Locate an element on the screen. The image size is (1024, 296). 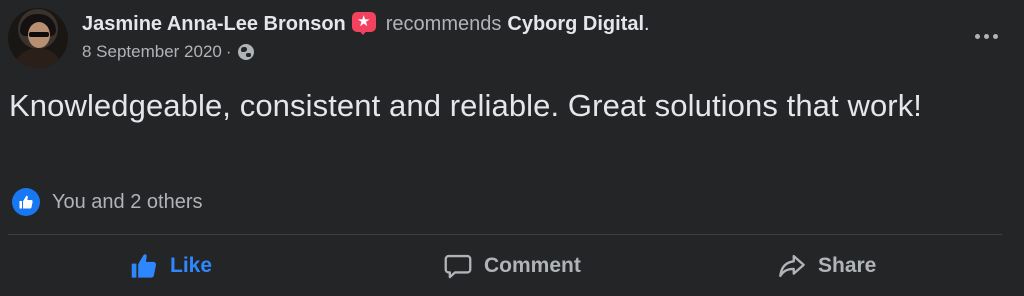
like-label: Like is located at coordinates (191, 265).